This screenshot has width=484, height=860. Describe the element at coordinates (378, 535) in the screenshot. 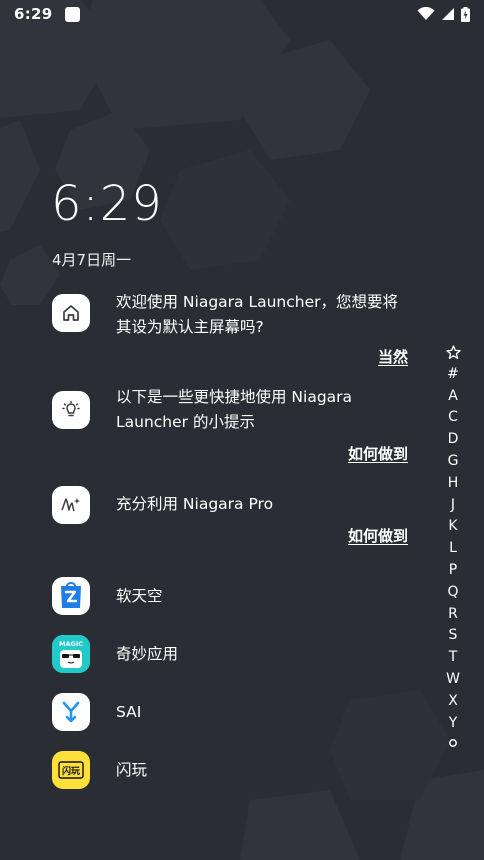

I see `pro-how-button: 如何做到` at that location.